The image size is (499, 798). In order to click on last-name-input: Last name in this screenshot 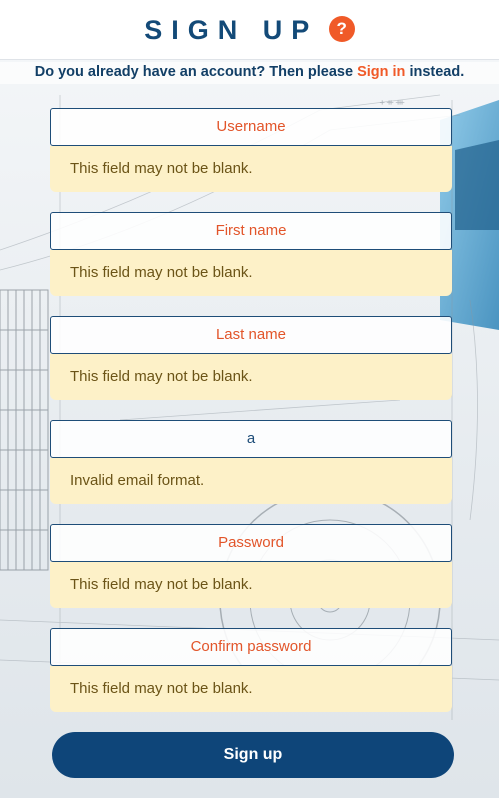, I will do `click(251, 335)`.